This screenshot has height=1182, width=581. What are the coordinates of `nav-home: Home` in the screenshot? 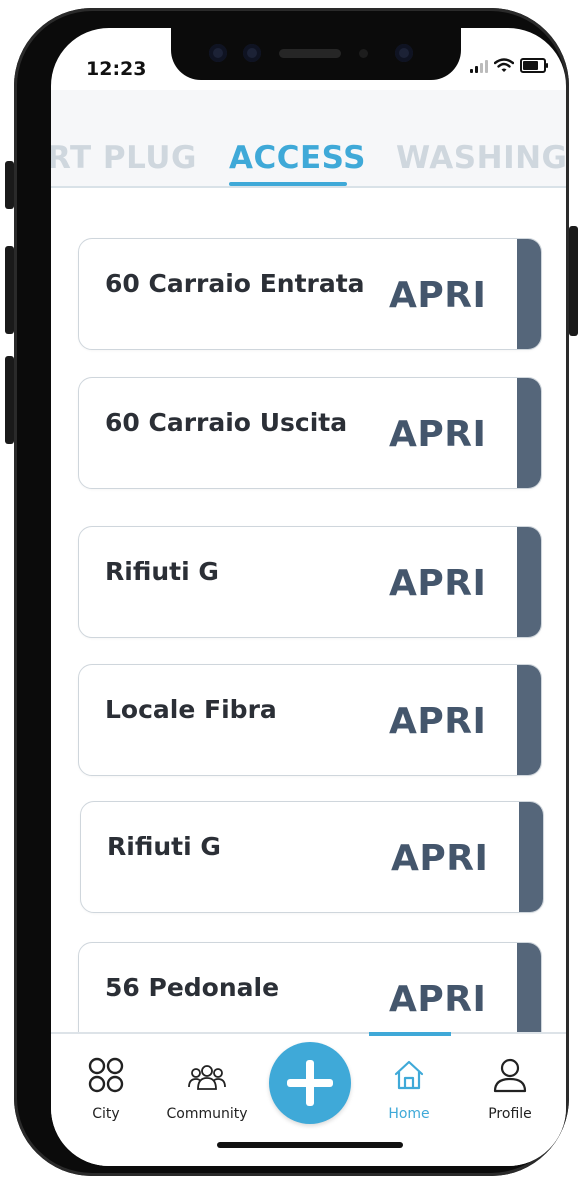 It's located at (409, 1091).